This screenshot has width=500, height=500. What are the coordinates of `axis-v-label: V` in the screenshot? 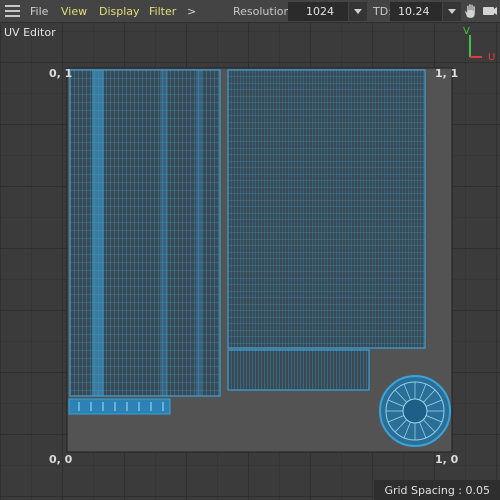 It's located at (466, 31).